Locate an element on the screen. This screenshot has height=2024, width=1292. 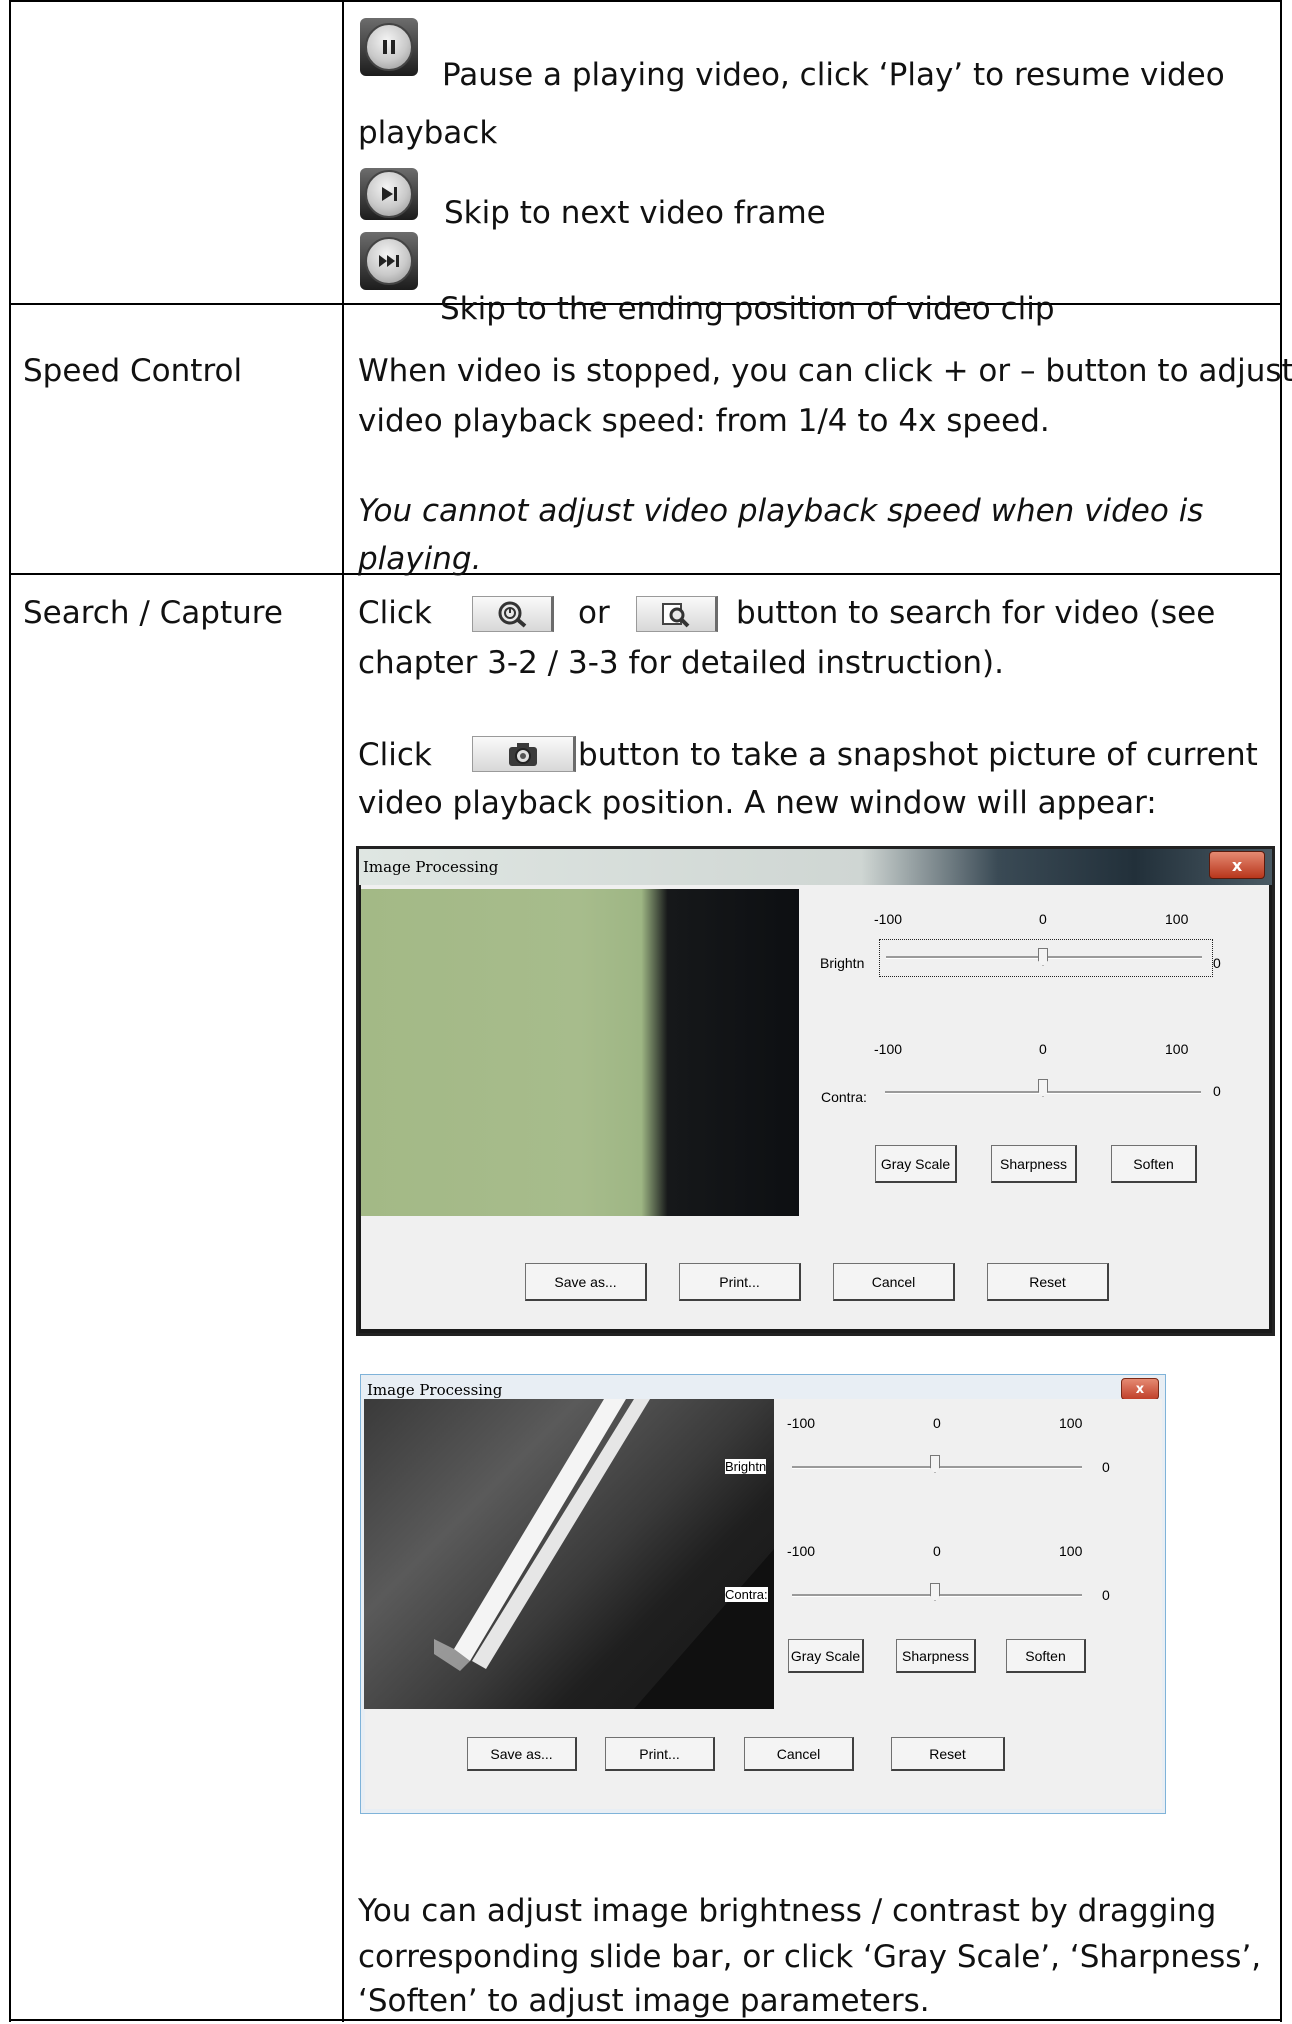
speed-note-line2: playing. is located at coordinates (420, 559).